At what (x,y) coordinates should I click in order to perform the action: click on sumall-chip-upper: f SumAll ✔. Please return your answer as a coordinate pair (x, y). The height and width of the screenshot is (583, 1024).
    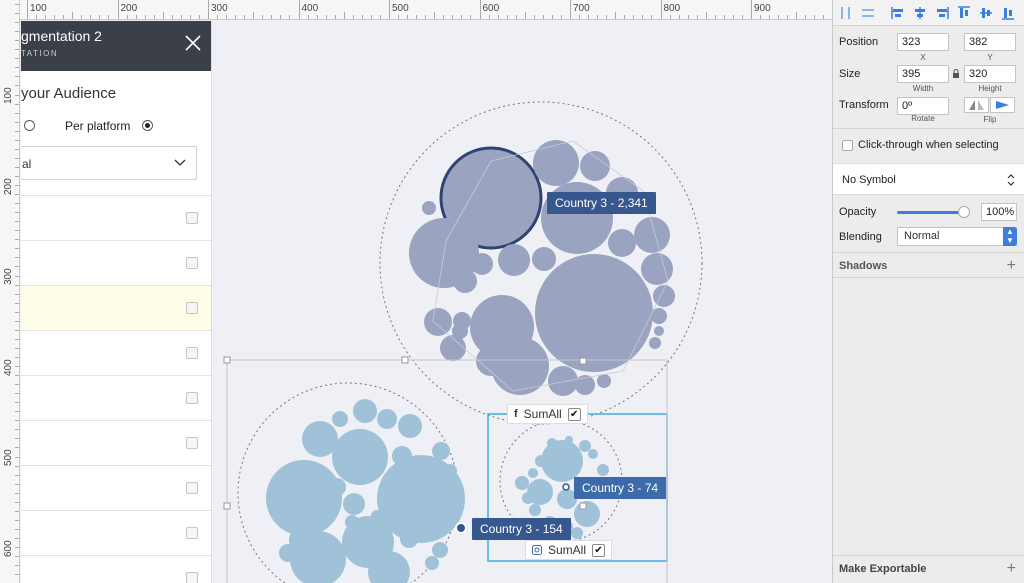
    Looking at the image, I should click on (547, 414).